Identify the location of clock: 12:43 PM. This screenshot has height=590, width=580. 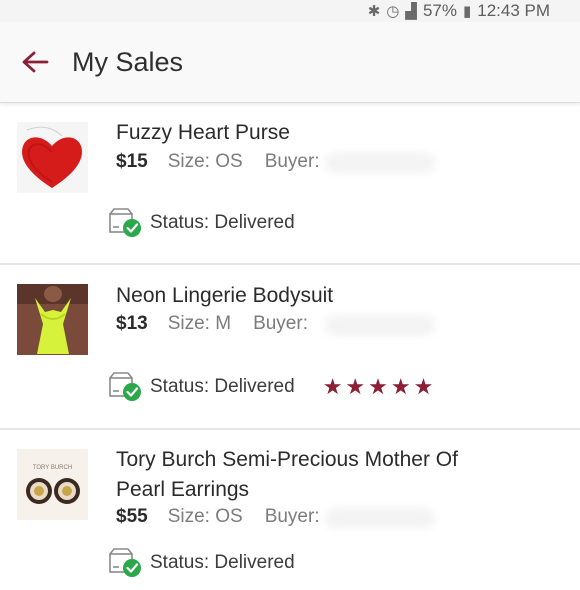
(513, 10).